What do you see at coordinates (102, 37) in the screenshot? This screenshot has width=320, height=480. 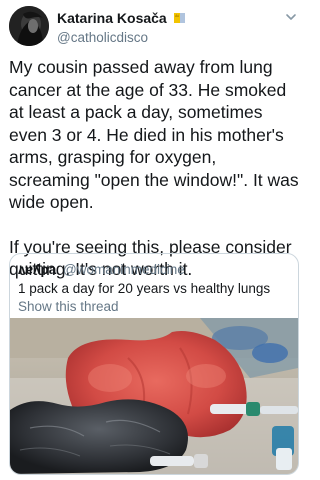 I see `author-handle: @catholicdisco` at bounding box center [102, 37].